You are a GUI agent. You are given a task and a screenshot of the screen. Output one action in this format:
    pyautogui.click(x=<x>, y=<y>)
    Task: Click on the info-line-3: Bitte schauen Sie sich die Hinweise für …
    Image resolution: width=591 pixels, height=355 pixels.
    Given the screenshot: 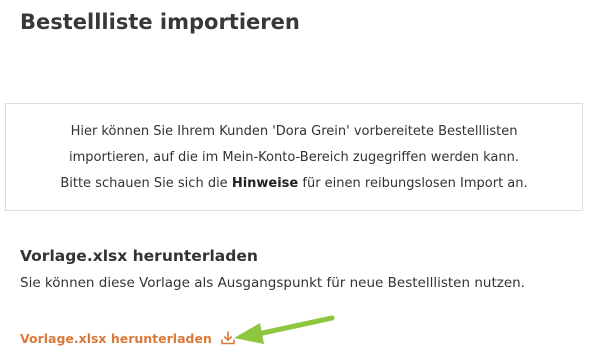 What is the action you would take?
    pyautogui.click(x=294, y=184)
    